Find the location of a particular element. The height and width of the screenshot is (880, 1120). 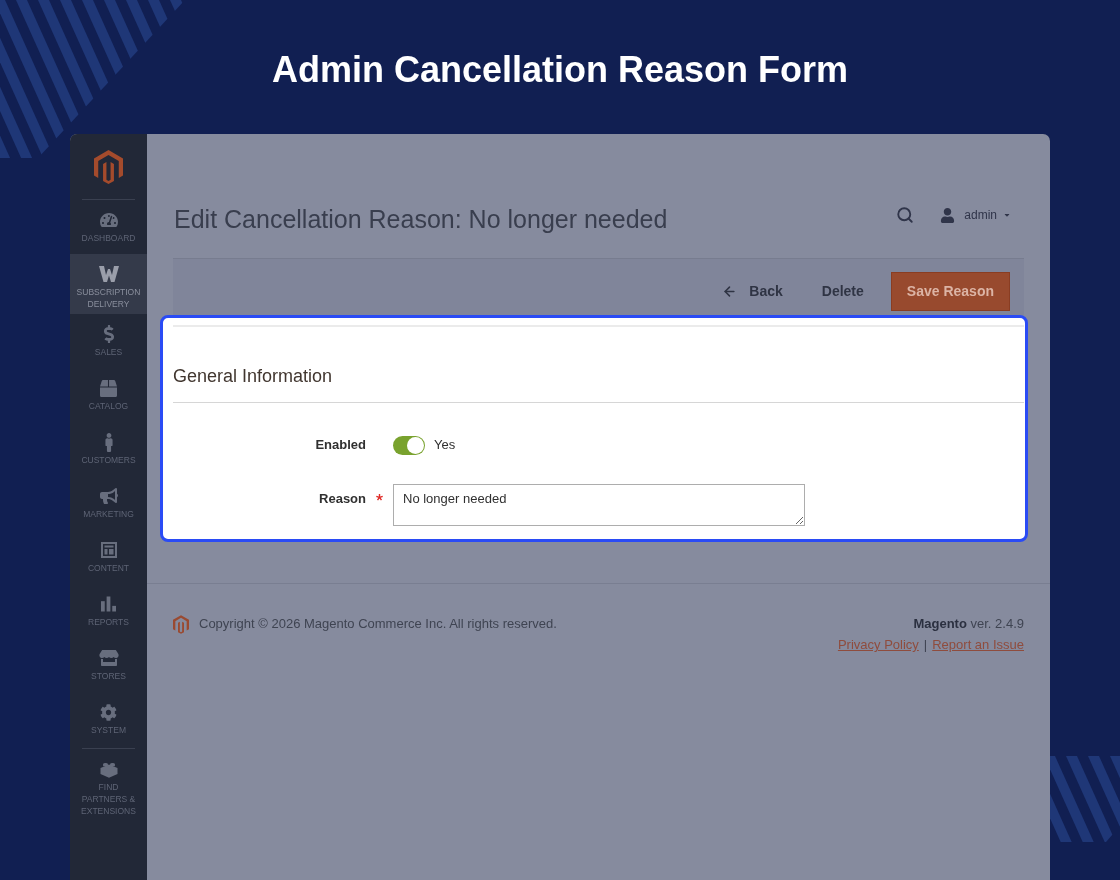

storefront-icon is located at coordinates (108, 658).